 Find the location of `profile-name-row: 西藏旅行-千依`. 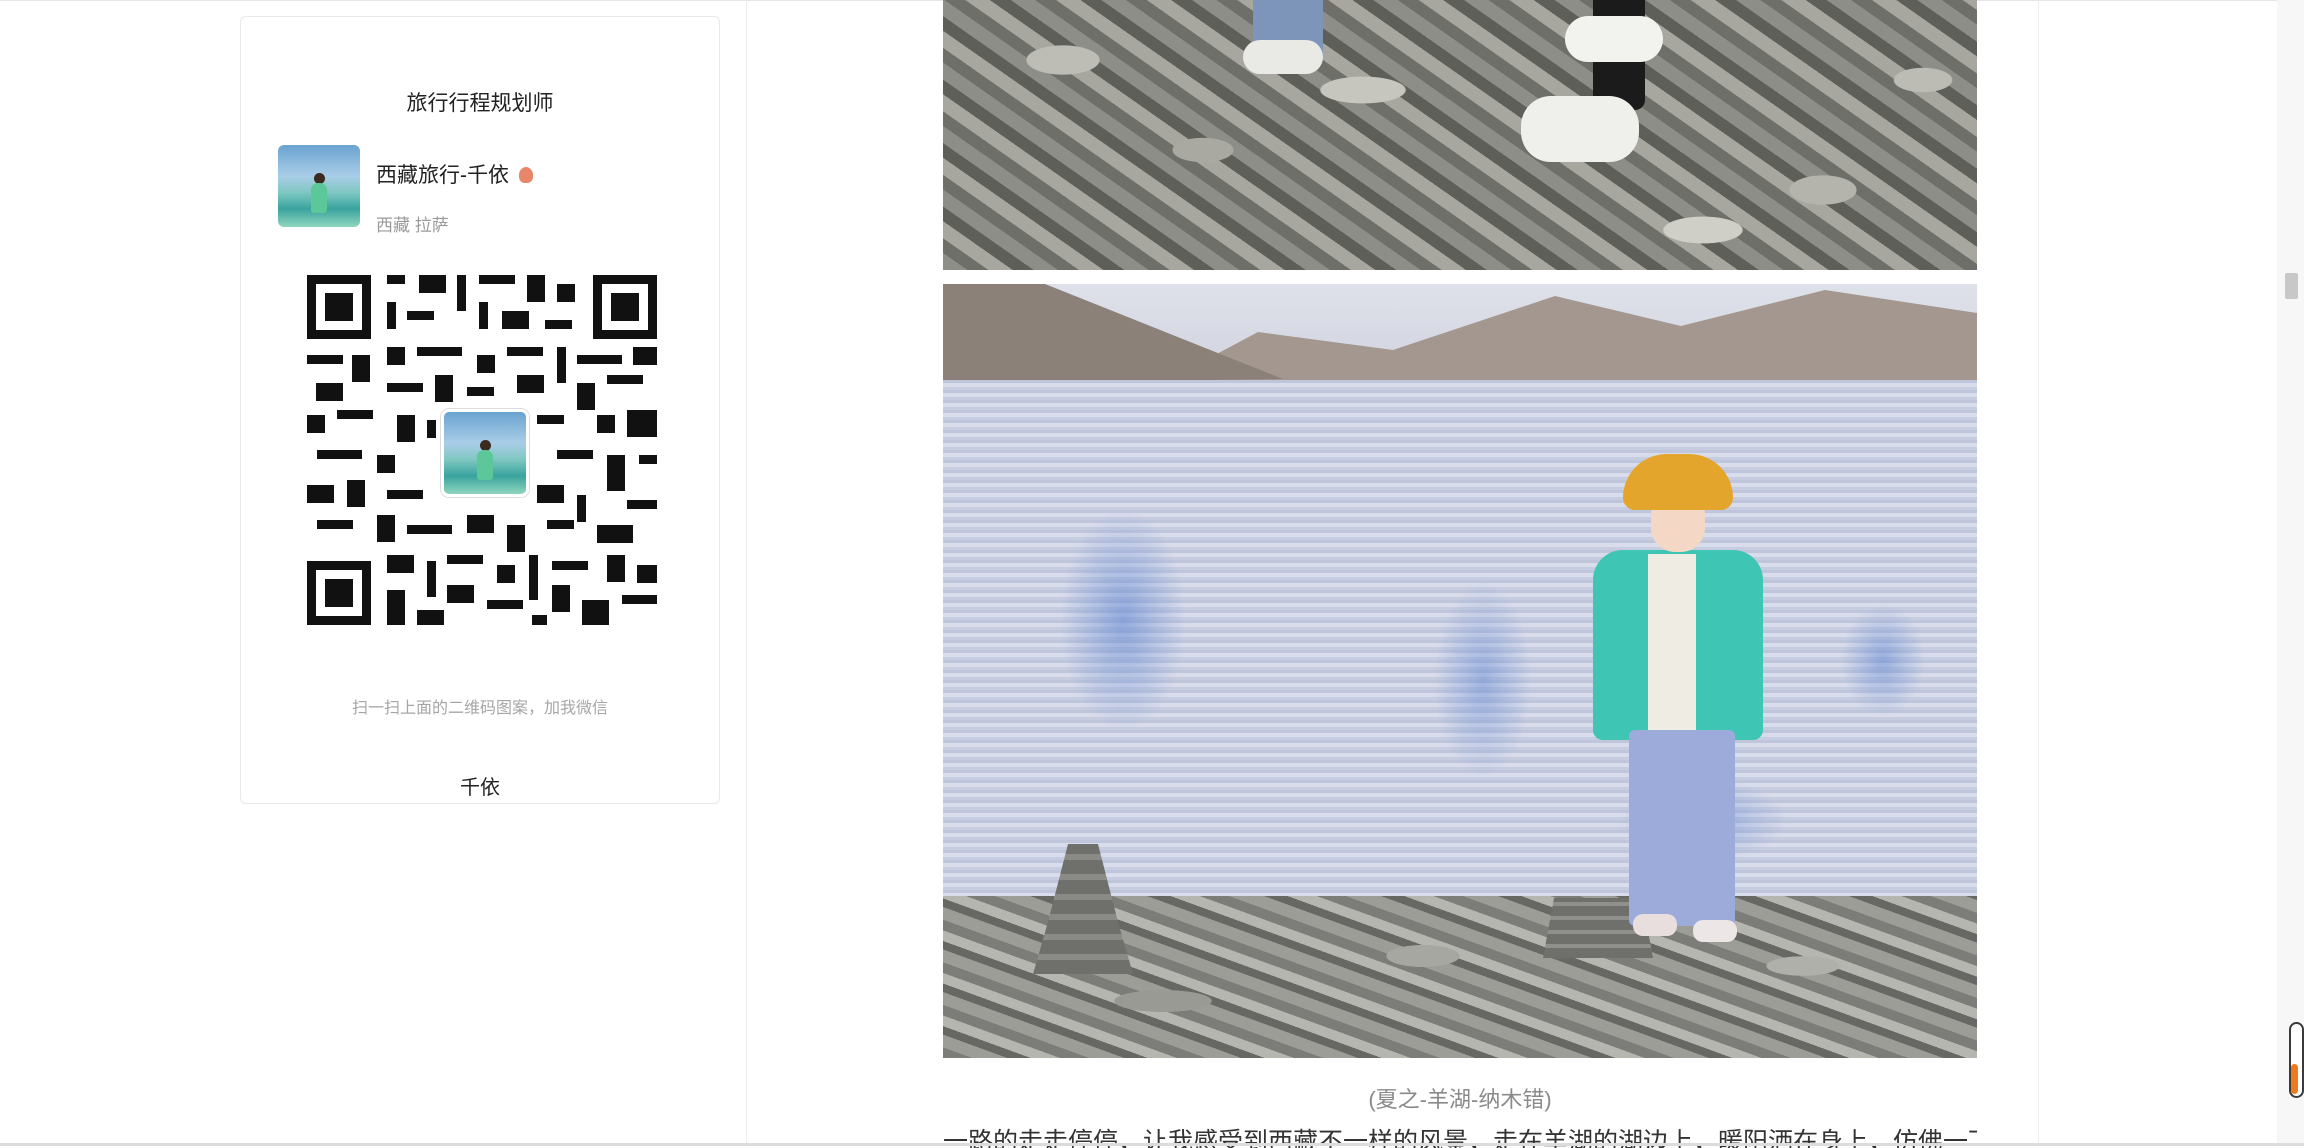

profile-name-row: 西藏旅行-千依 is located at coordinates (454, 174).